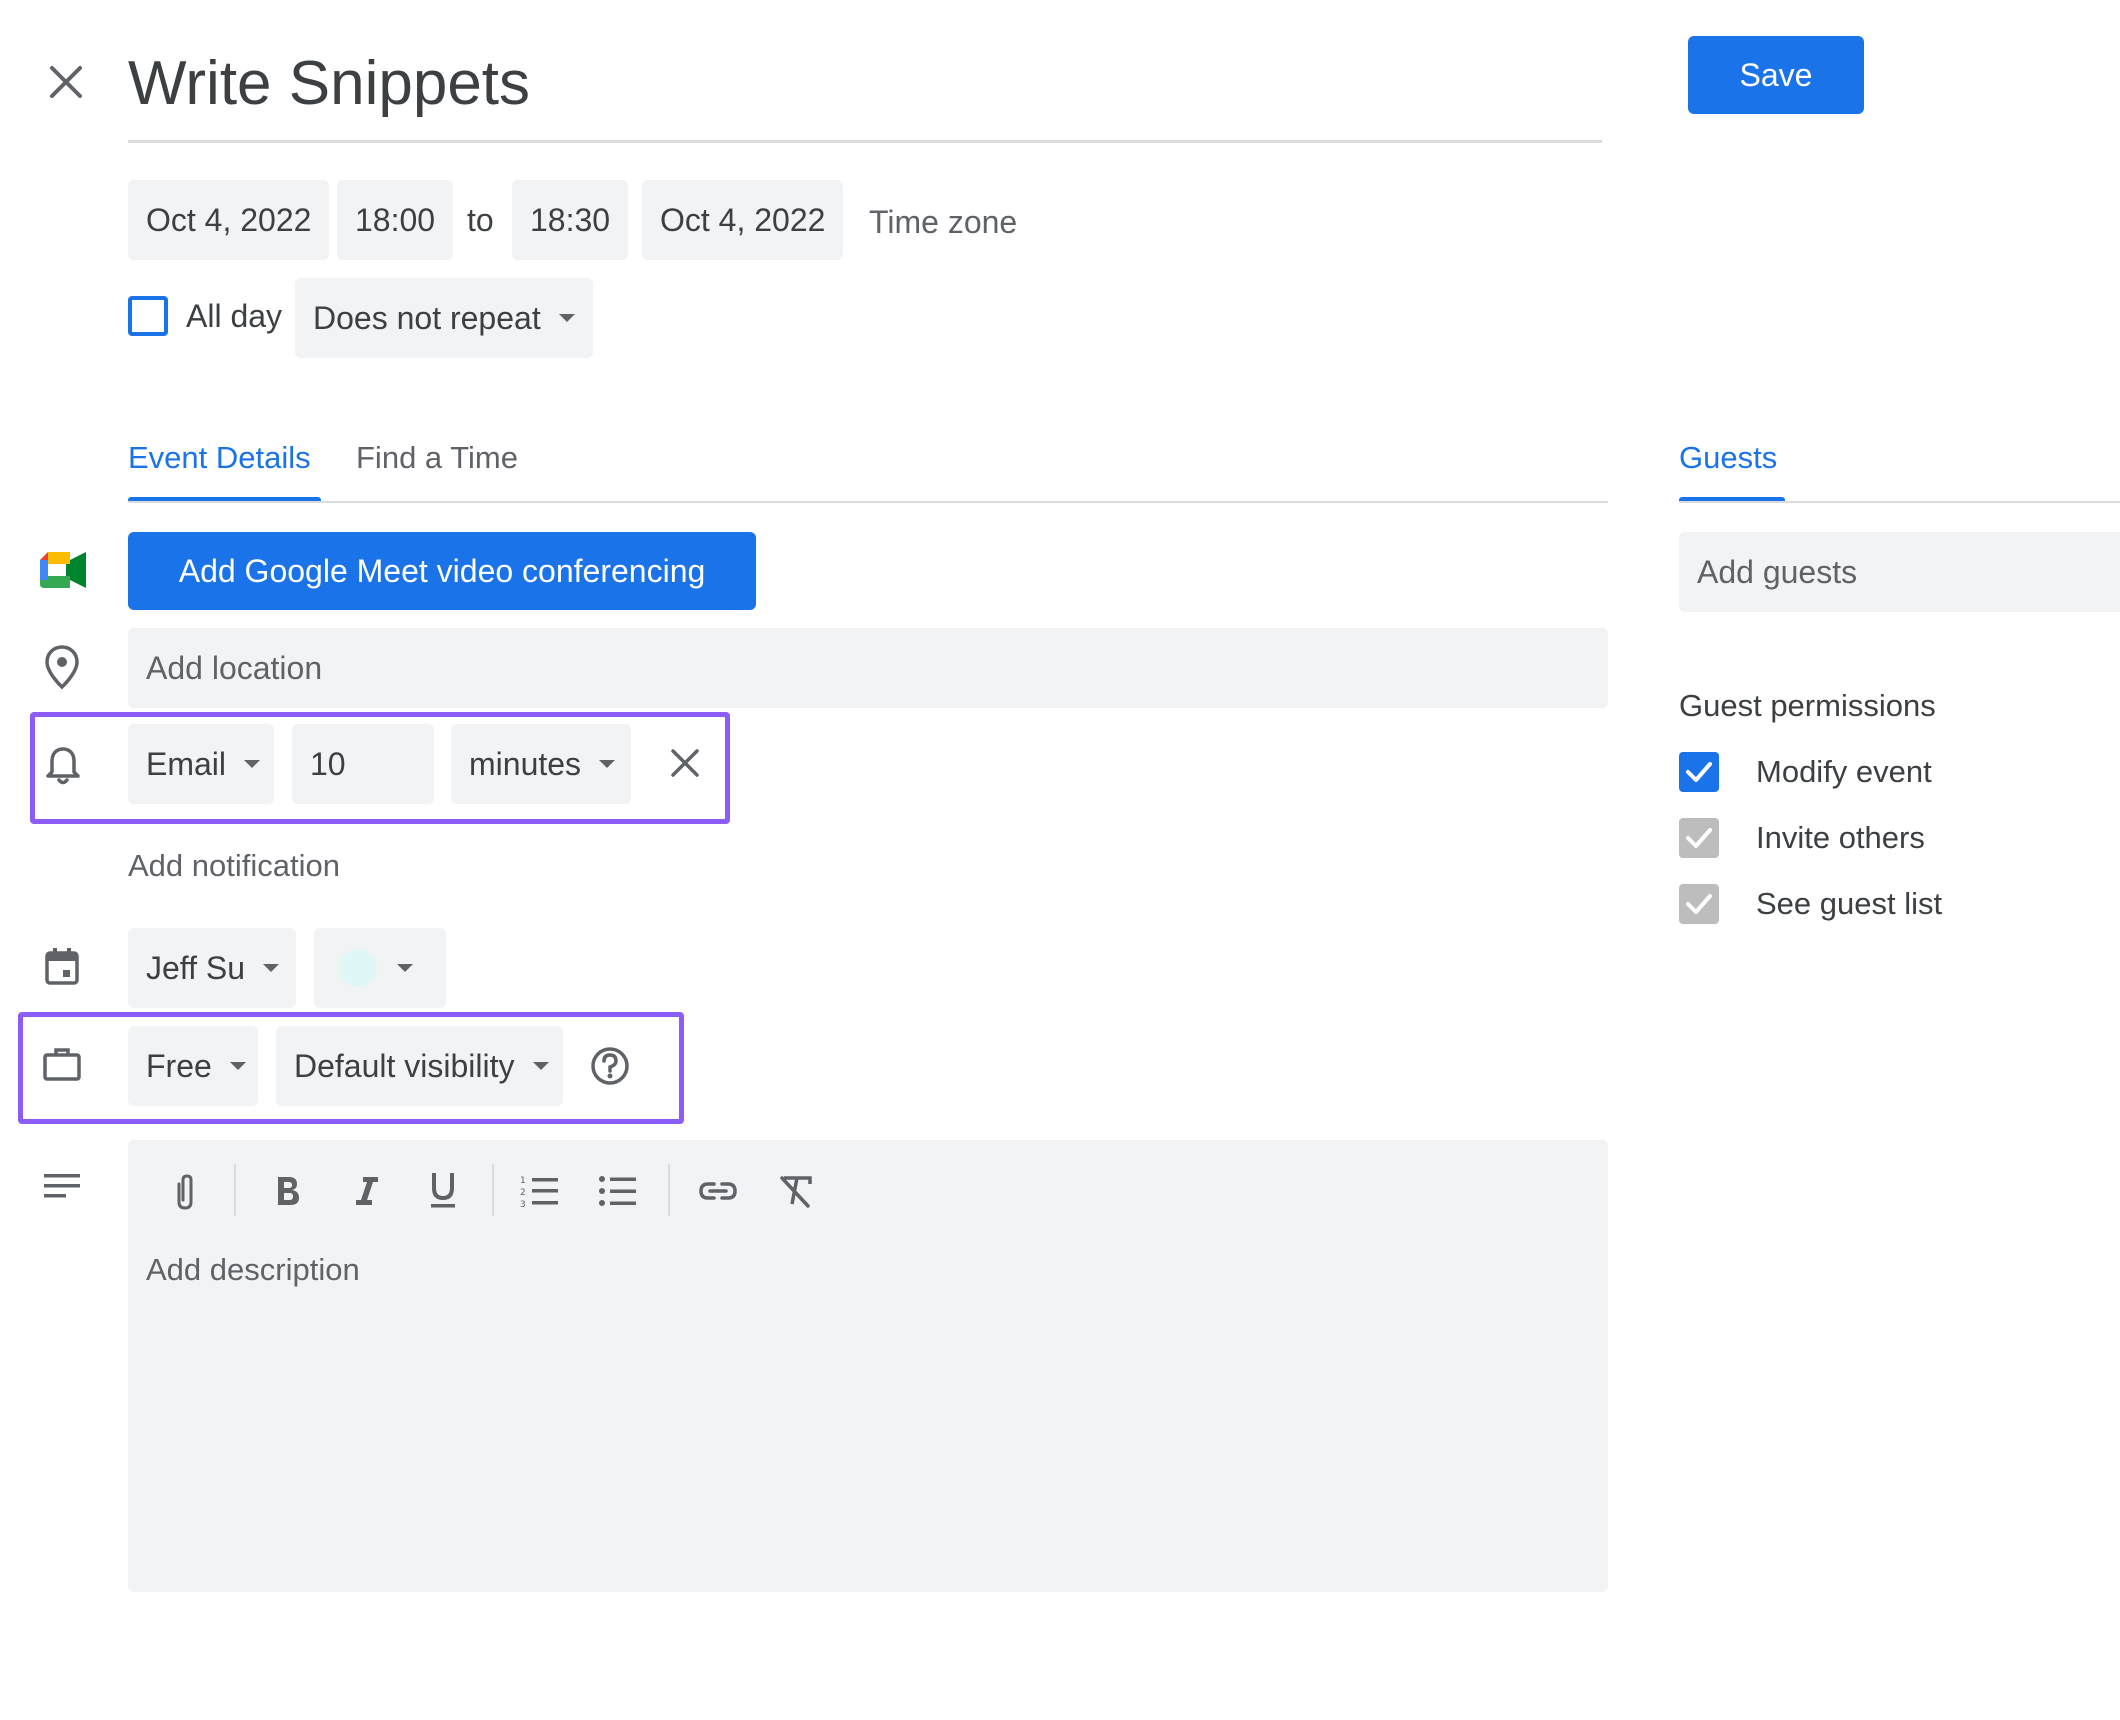 This screenshot has height=1720, width=2120. I want to click on visibility-select: Default visibility, so click(419, 1066).